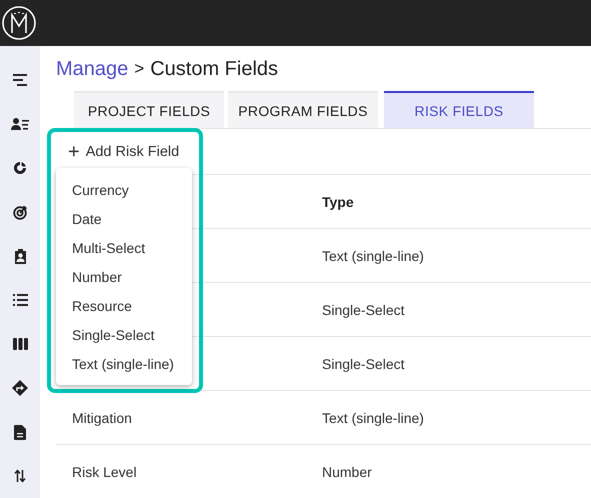  What do you see at coordinates (303, 109) in the screenshot?
I see `tab: PROGRAM FIELDS` at bounding box center [303, 109].